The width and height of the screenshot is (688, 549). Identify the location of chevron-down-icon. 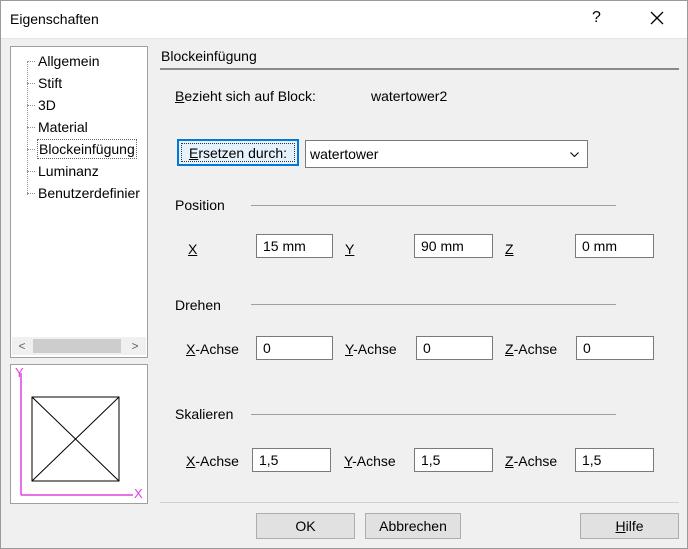
(574, 155).